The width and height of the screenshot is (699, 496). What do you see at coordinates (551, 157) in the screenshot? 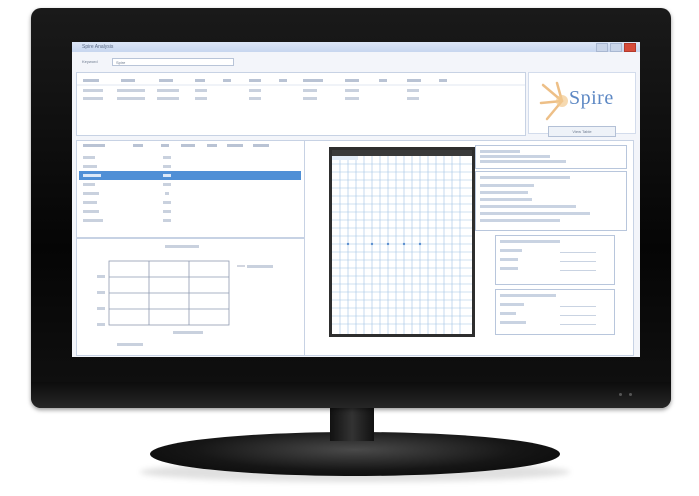
I see `info-box` at bounding box center [551, 157].